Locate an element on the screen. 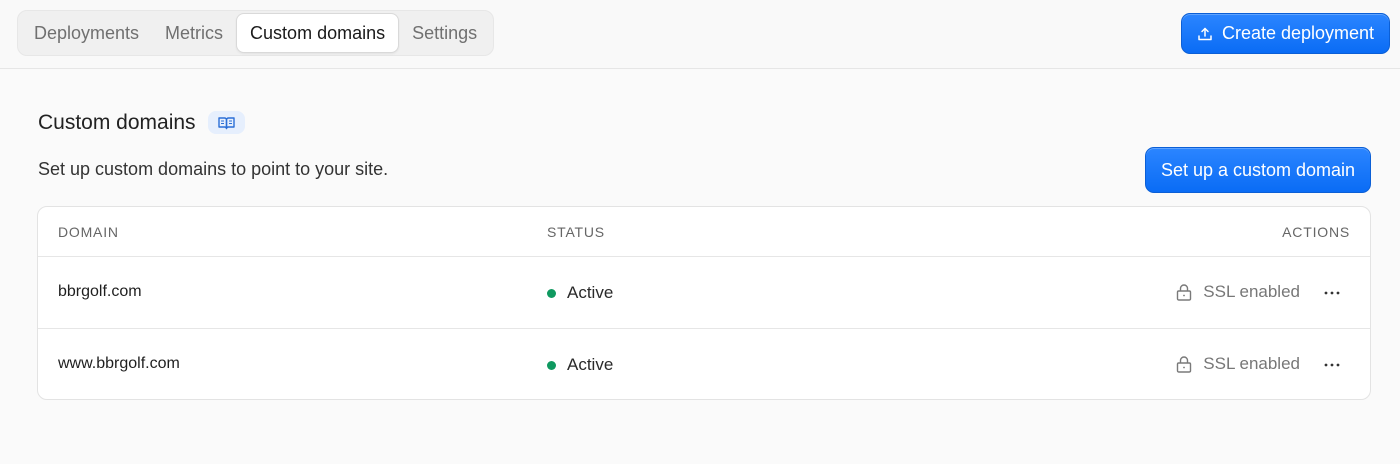  column-header-actions: ACTIONS is located at coordinates (1316, 232).